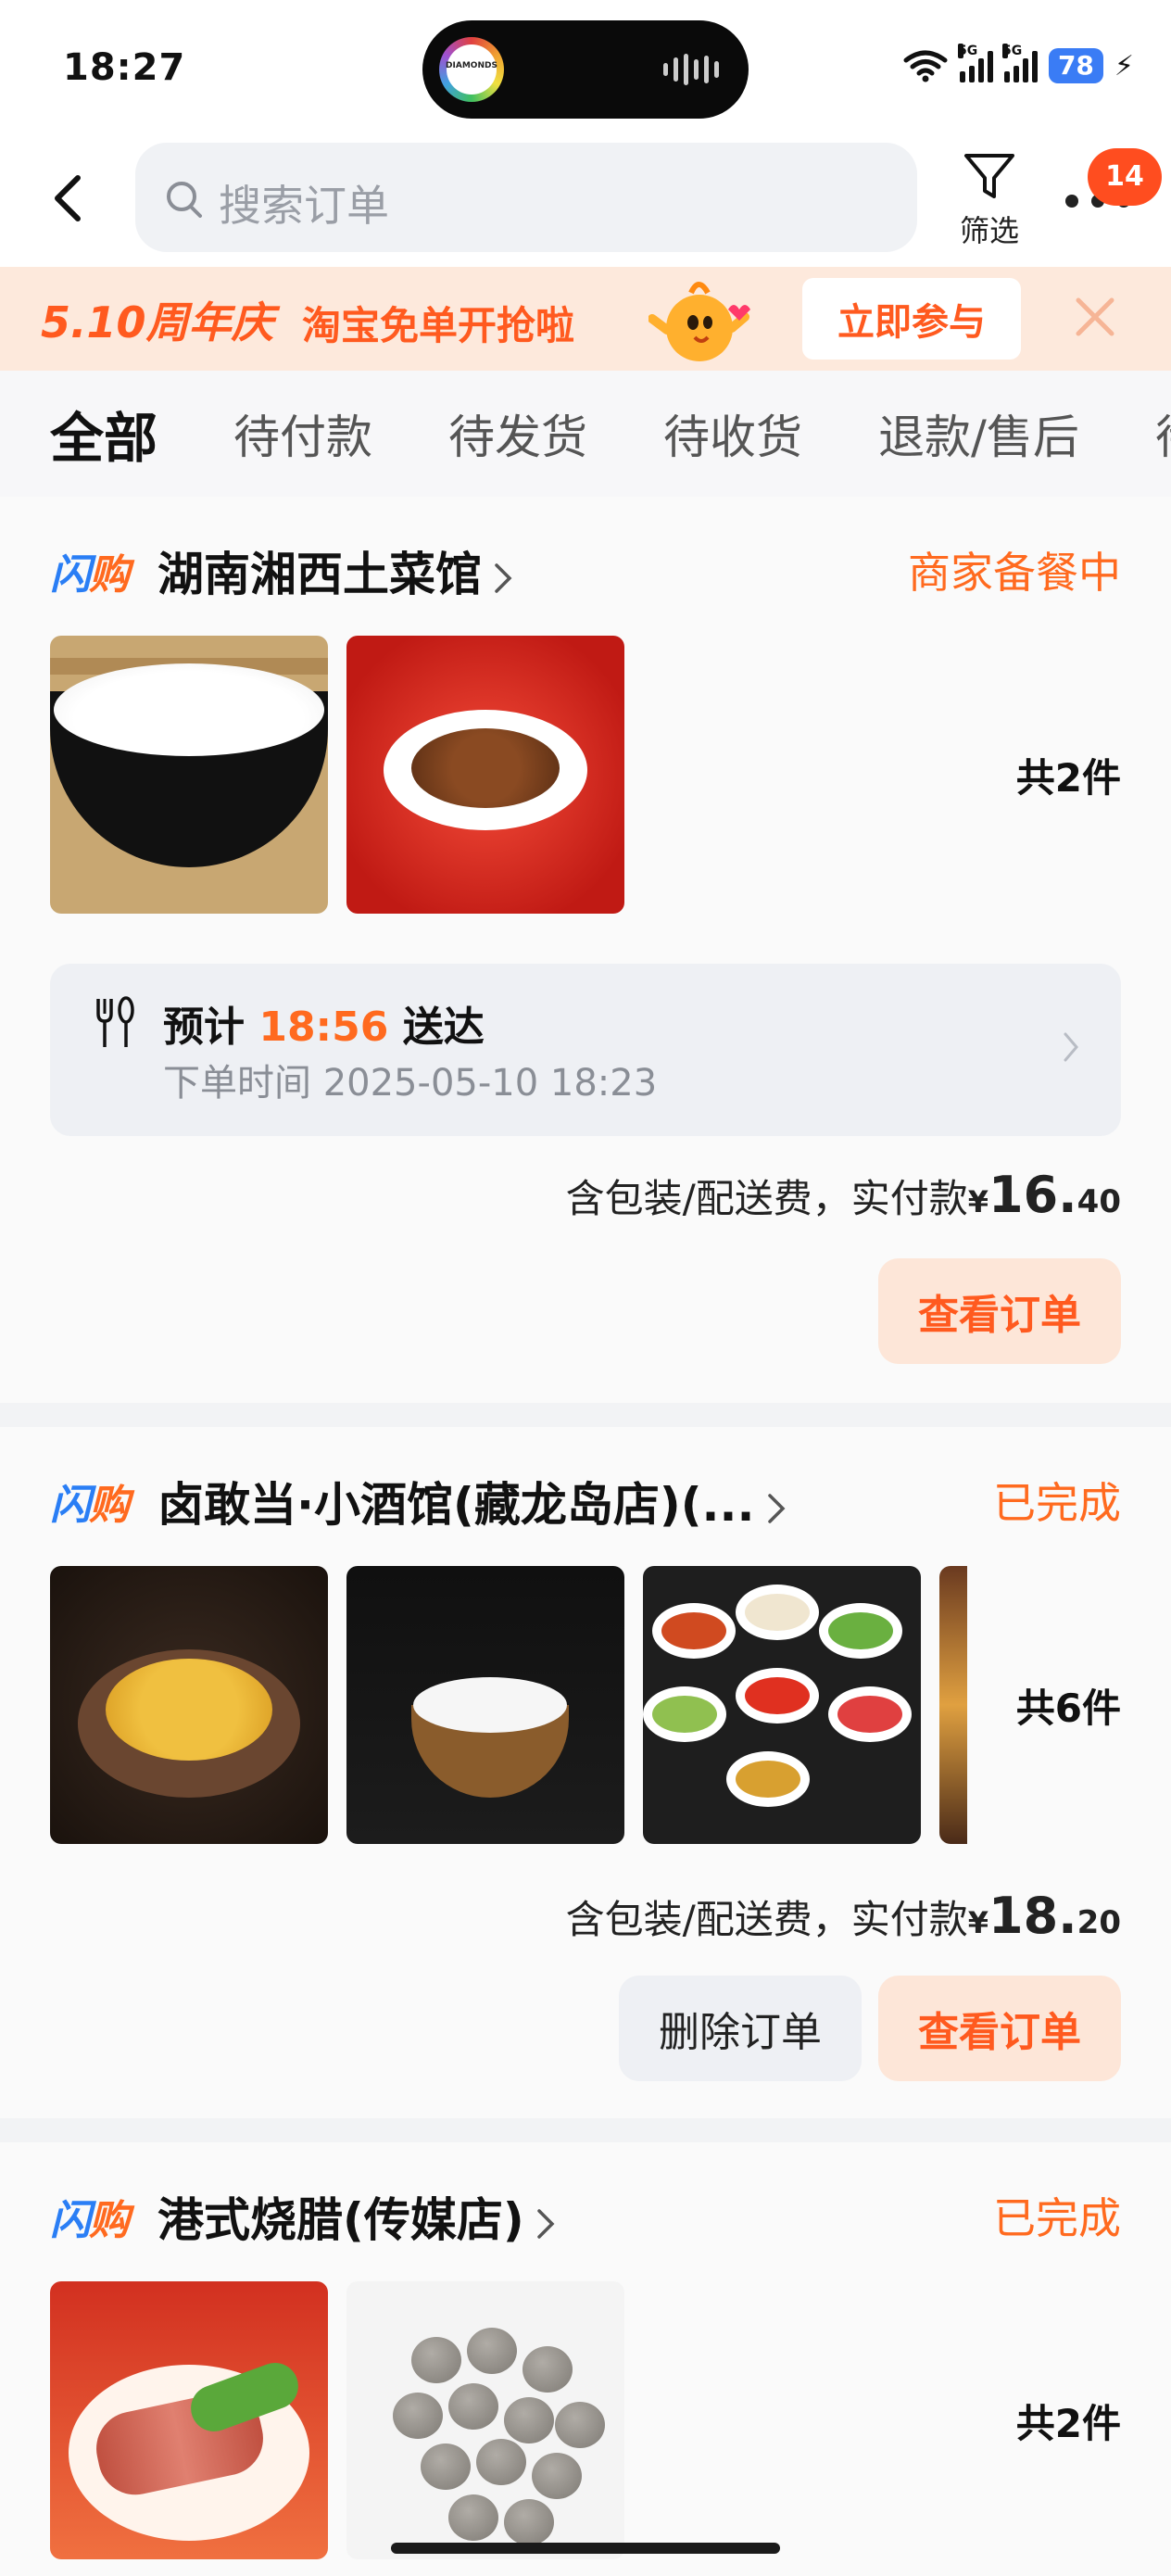 Image resolution: width=1171 pixels, height=2576 pixels. I want to click on promo-title: 5.10周年庆, so click(158, 322).